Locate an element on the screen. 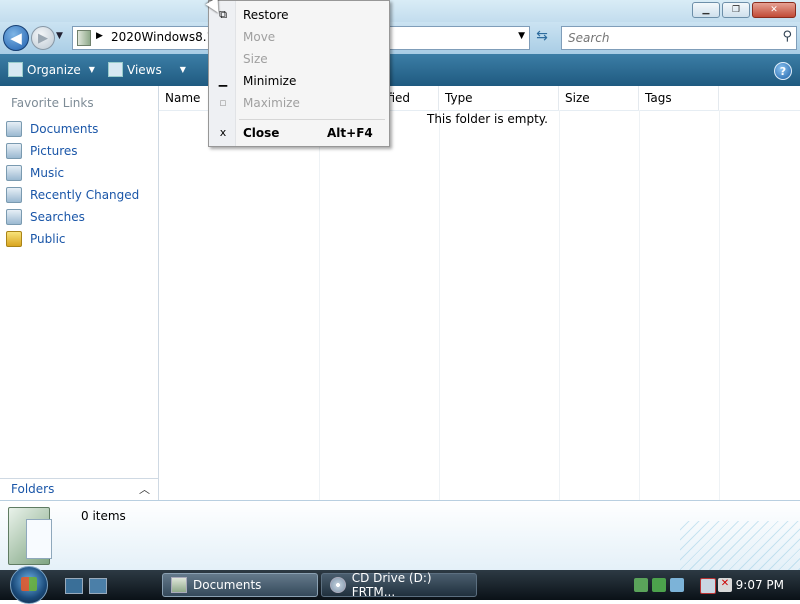 The height and width of the screenshot is (604, 800). menu-item-close: x Close Alt+F4 is located at coordinates (299, 133).